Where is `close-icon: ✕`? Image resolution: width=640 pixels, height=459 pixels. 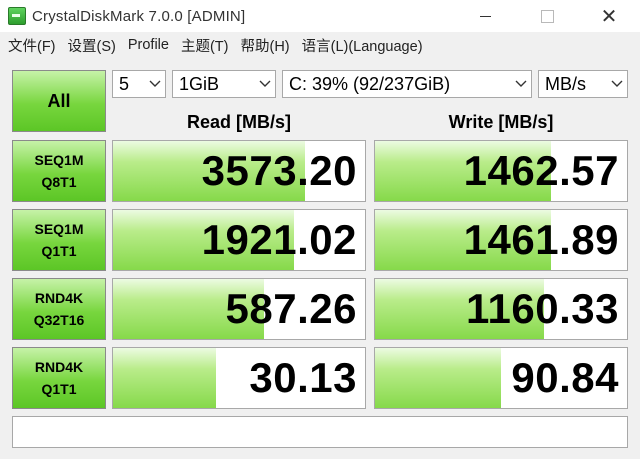
close-icon: ✕ is located at coordinates (609, 16).